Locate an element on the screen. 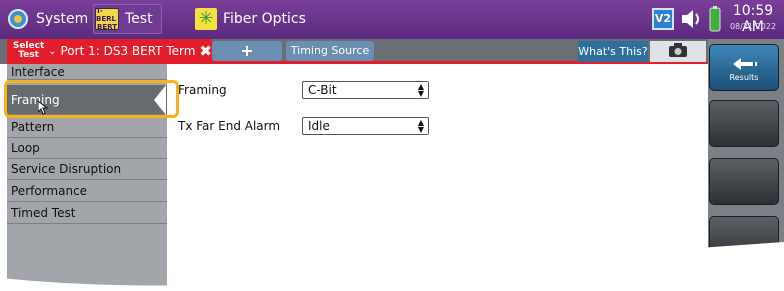 The image size is (784, 291). bert-test-icon: T-BERL BERT is located at coordinates (107, 19).